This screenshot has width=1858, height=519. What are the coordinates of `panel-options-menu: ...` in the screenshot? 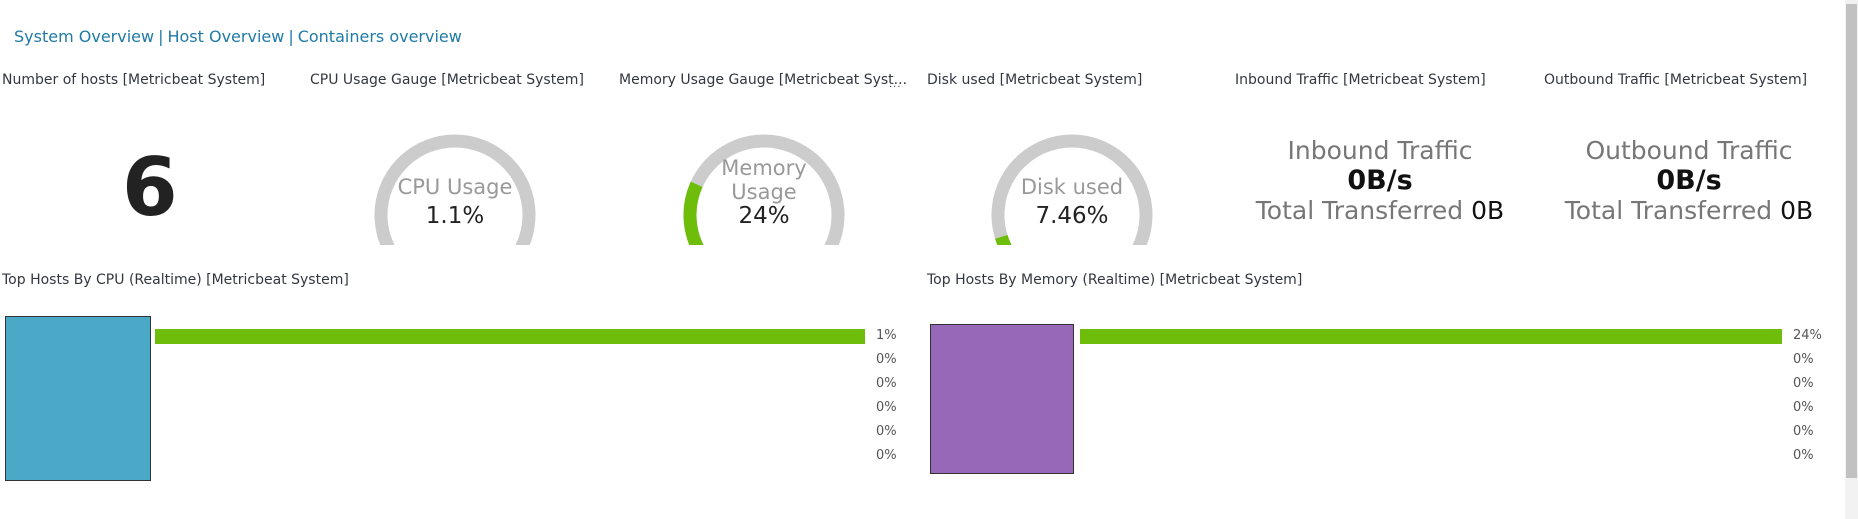 It's located at (895, 84).